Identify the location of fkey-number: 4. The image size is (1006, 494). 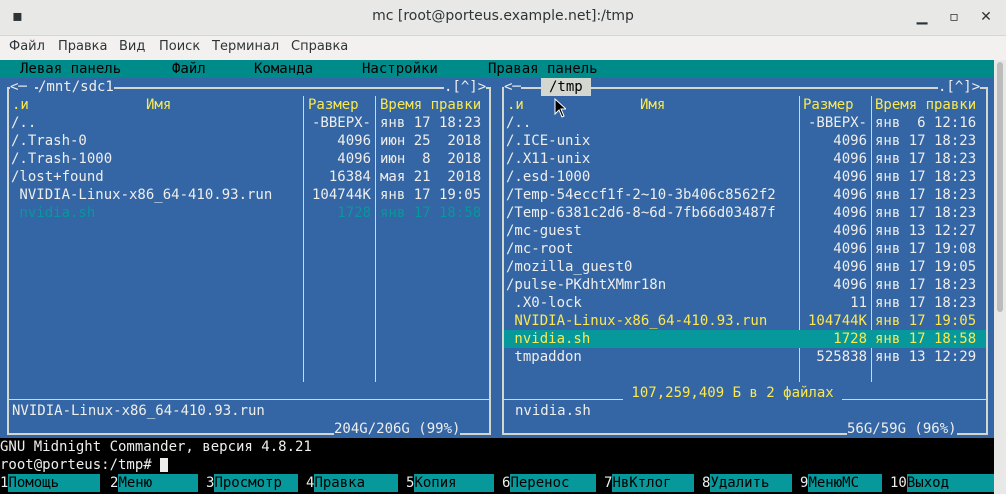
(310, 483).